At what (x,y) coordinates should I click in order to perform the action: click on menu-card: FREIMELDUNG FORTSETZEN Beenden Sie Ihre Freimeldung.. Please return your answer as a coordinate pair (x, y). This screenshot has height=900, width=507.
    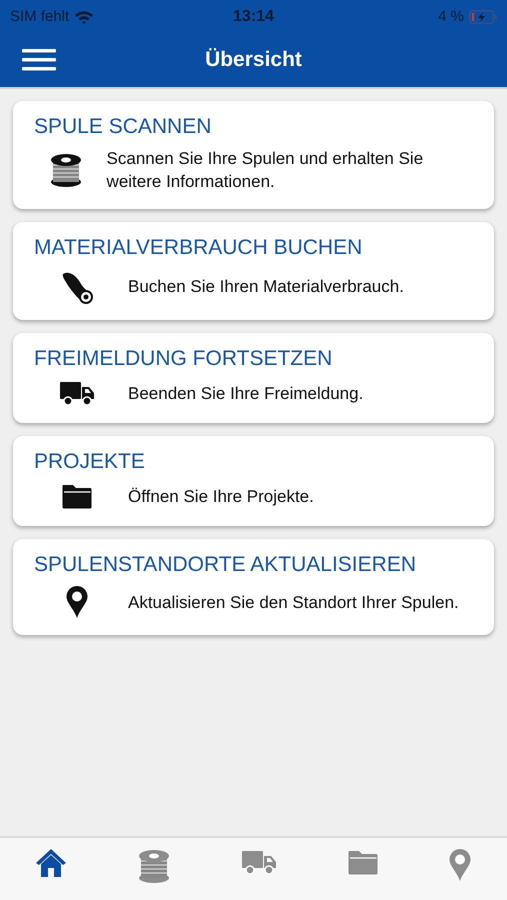
    Looking at the image, I should click on (253, 378).